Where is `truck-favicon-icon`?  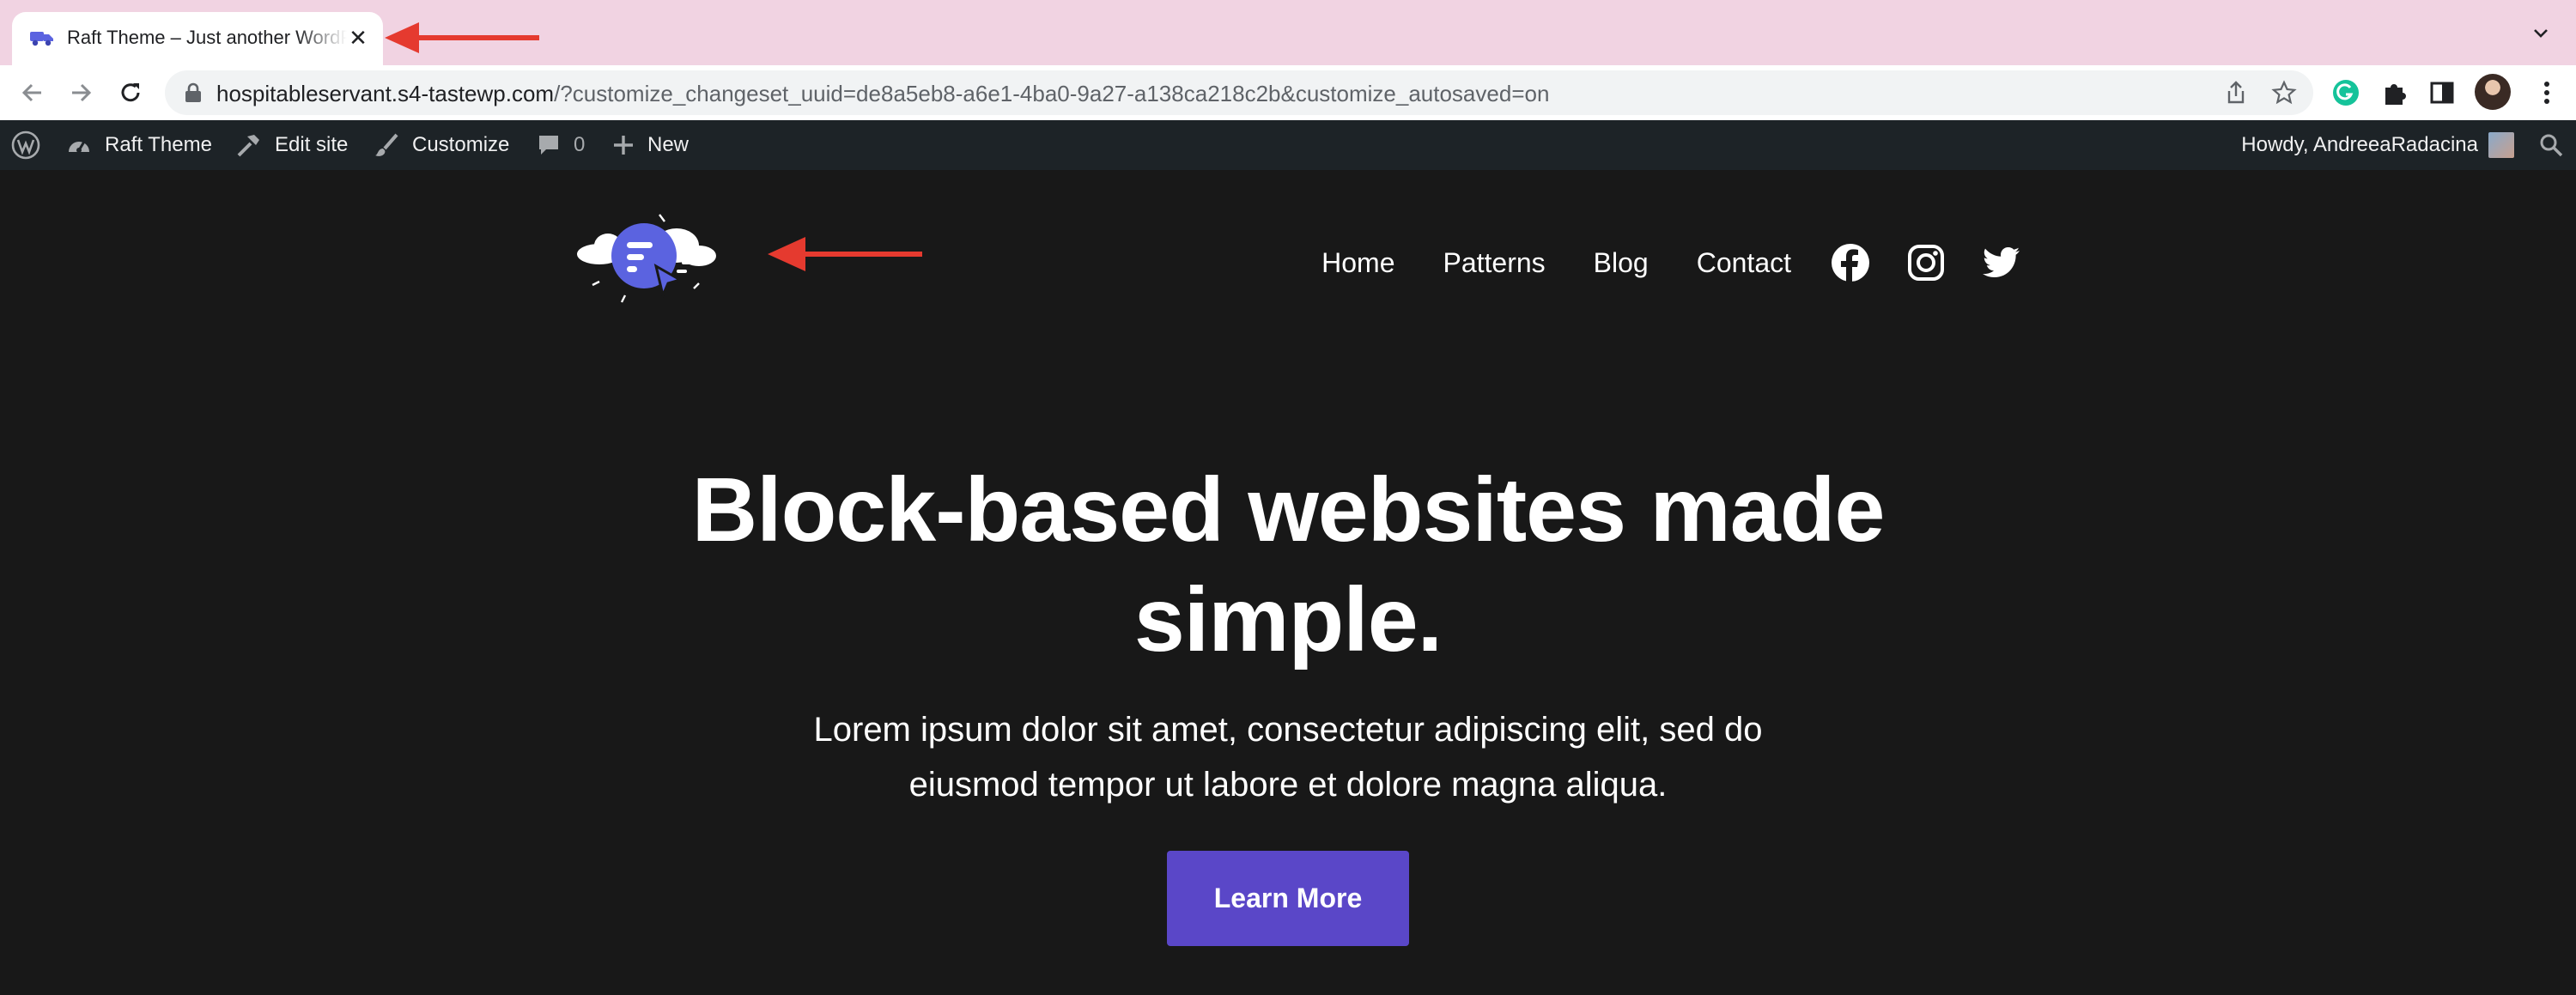 truck-favicon-icon is located at coordinates (41, 39).